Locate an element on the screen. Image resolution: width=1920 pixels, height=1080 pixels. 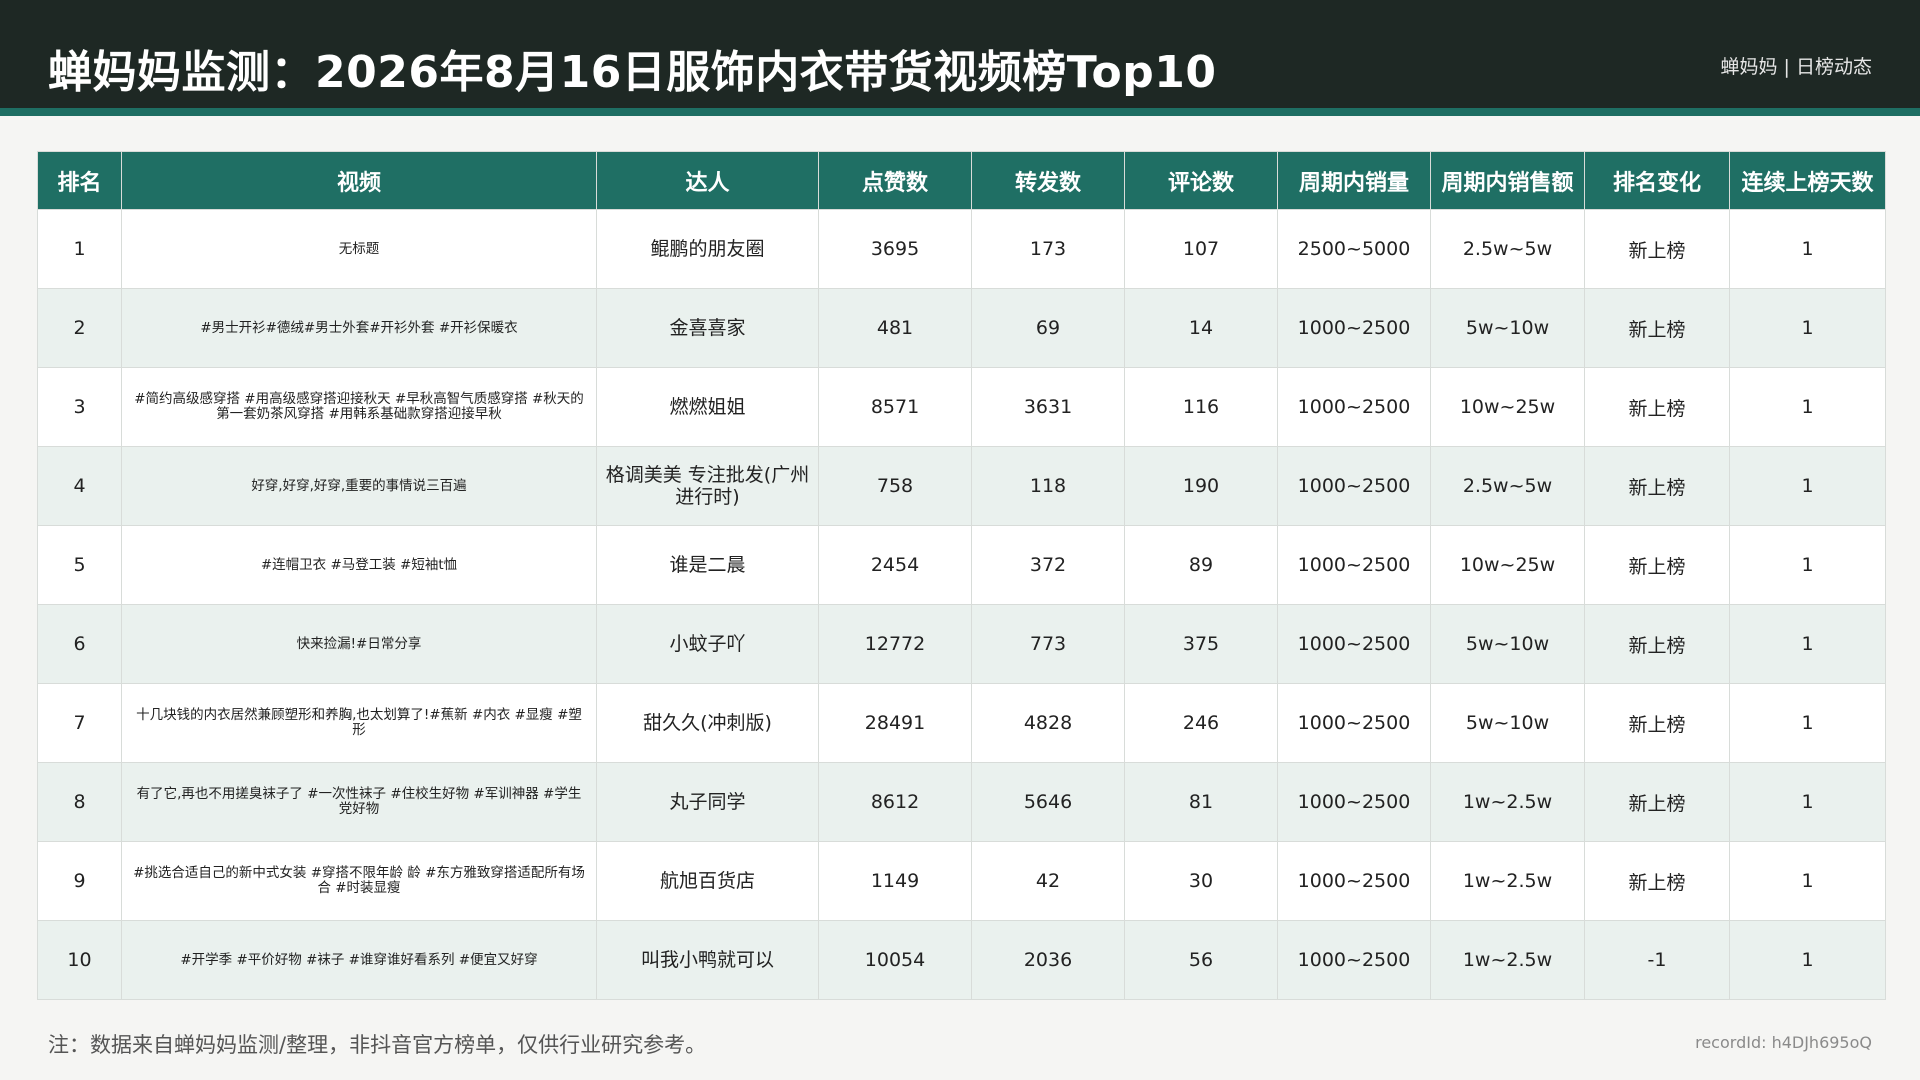
cell-comments: 246 is located at coordinates (1201, 723).